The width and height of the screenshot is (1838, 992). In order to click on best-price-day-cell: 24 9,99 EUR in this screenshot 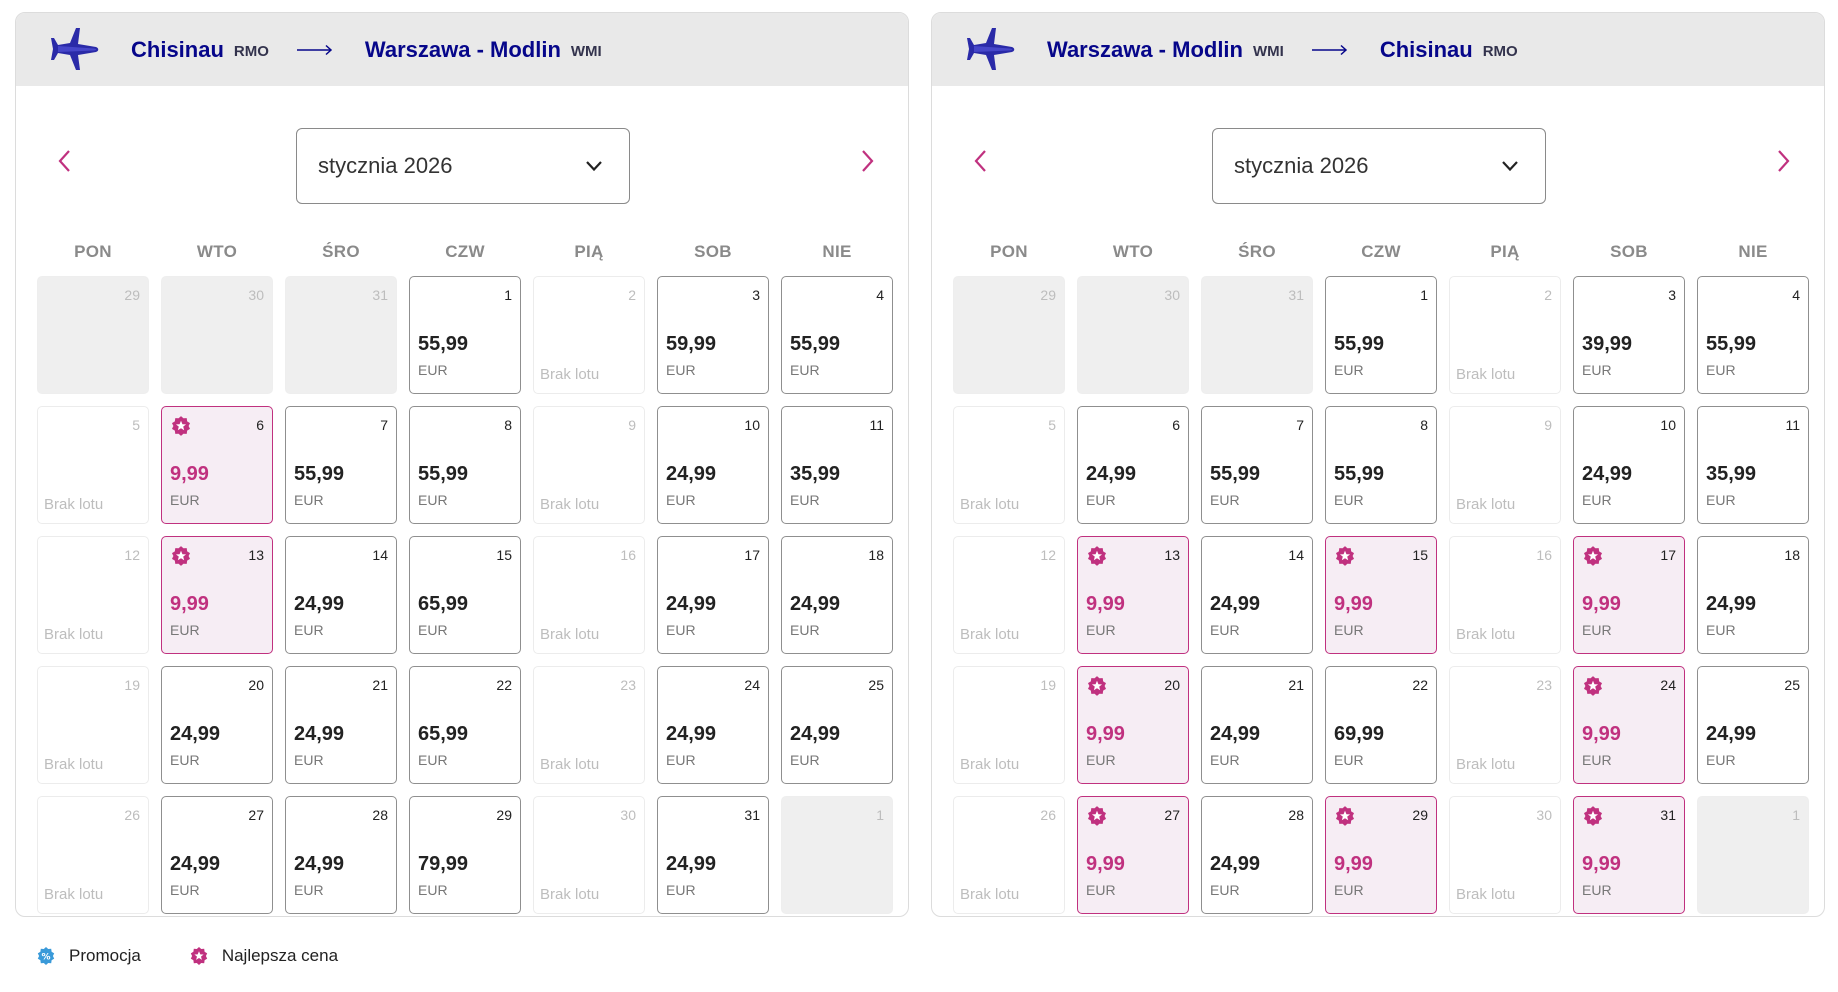, I will do `click(1629, 725)`.